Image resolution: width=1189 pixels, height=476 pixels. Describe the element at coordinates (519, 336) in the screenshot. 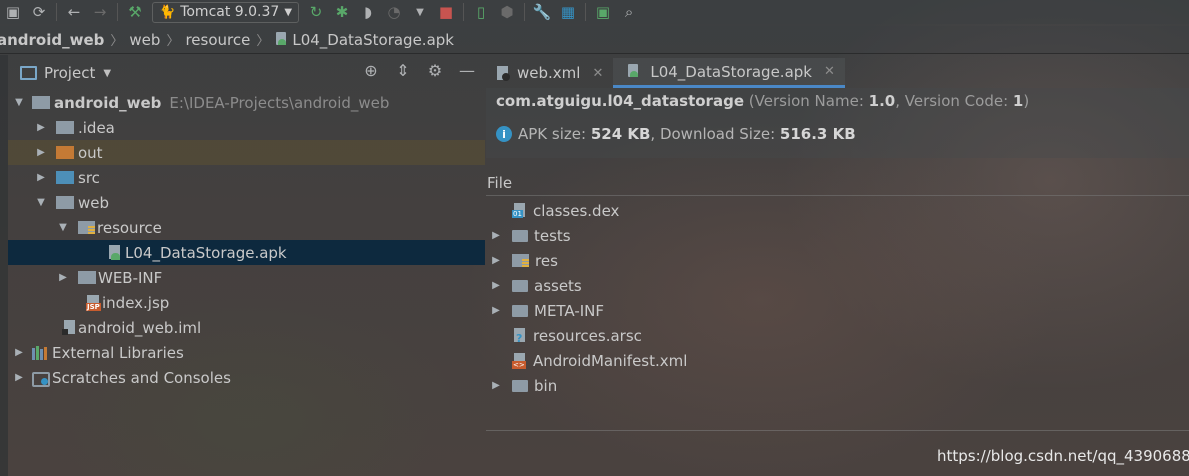

I see `arsc-file-icon` at that location.